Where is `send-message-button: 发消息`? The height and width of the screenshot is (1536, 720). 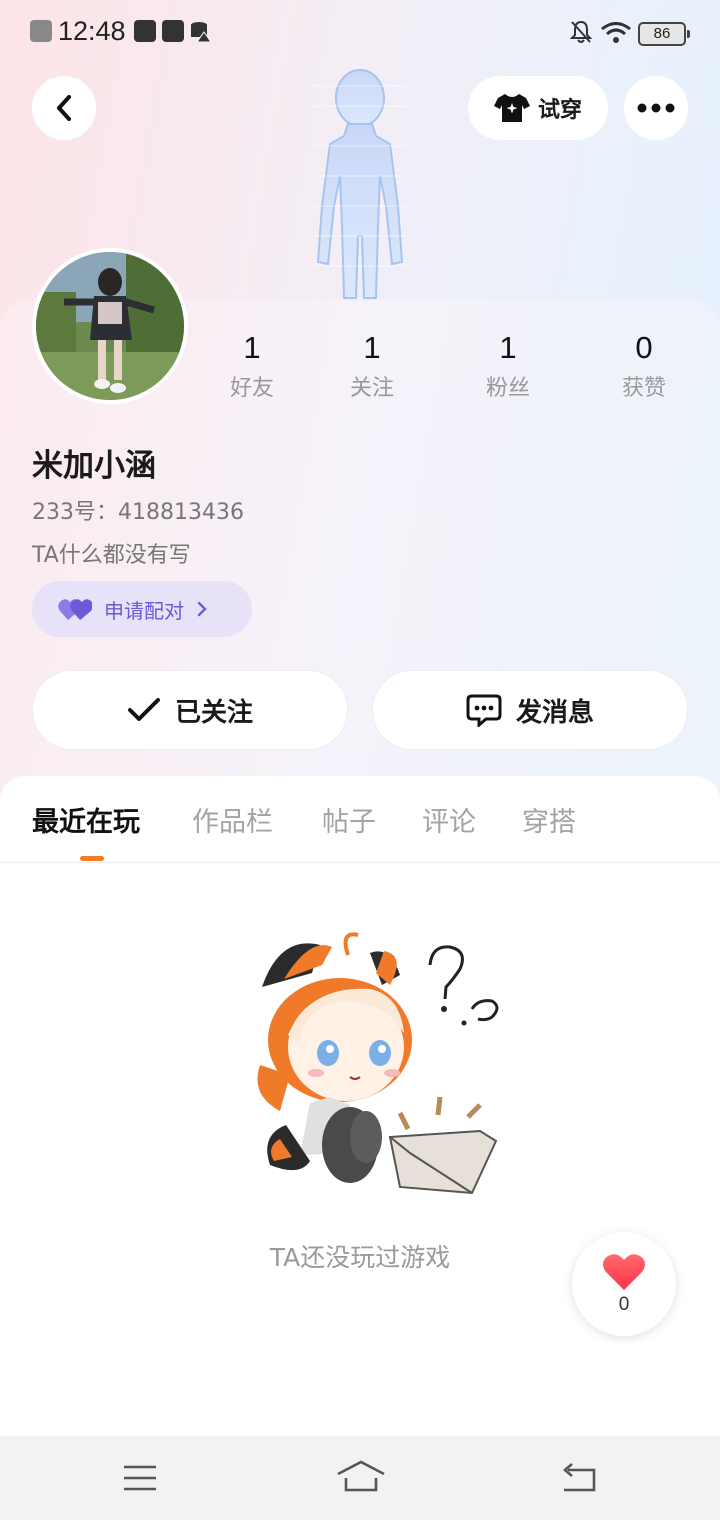 send-message-button: 发消息 is located at coordinates (530, 710).